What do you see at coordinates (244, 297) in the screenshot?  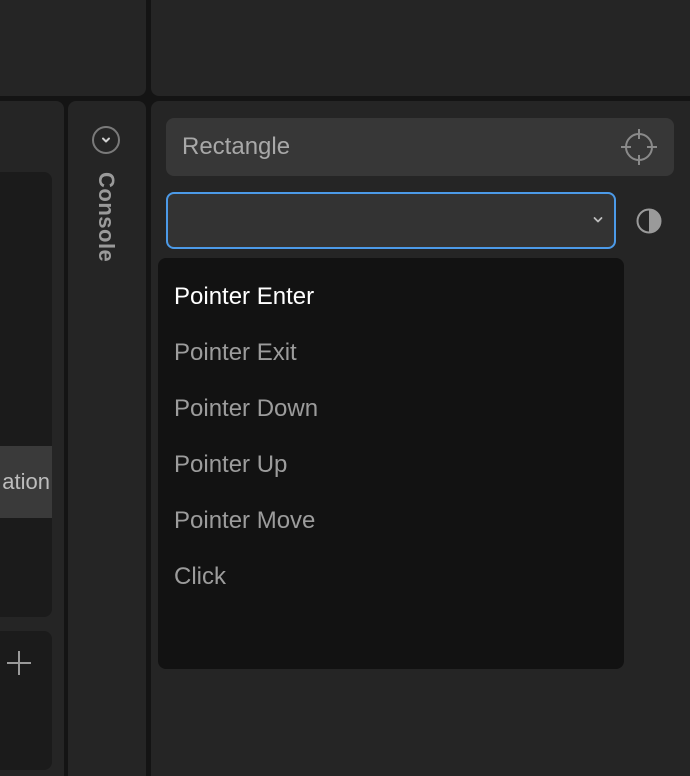 I see `dropdown-option-pointer-enter: Pointer Enter` at bounding box center [244, 297].